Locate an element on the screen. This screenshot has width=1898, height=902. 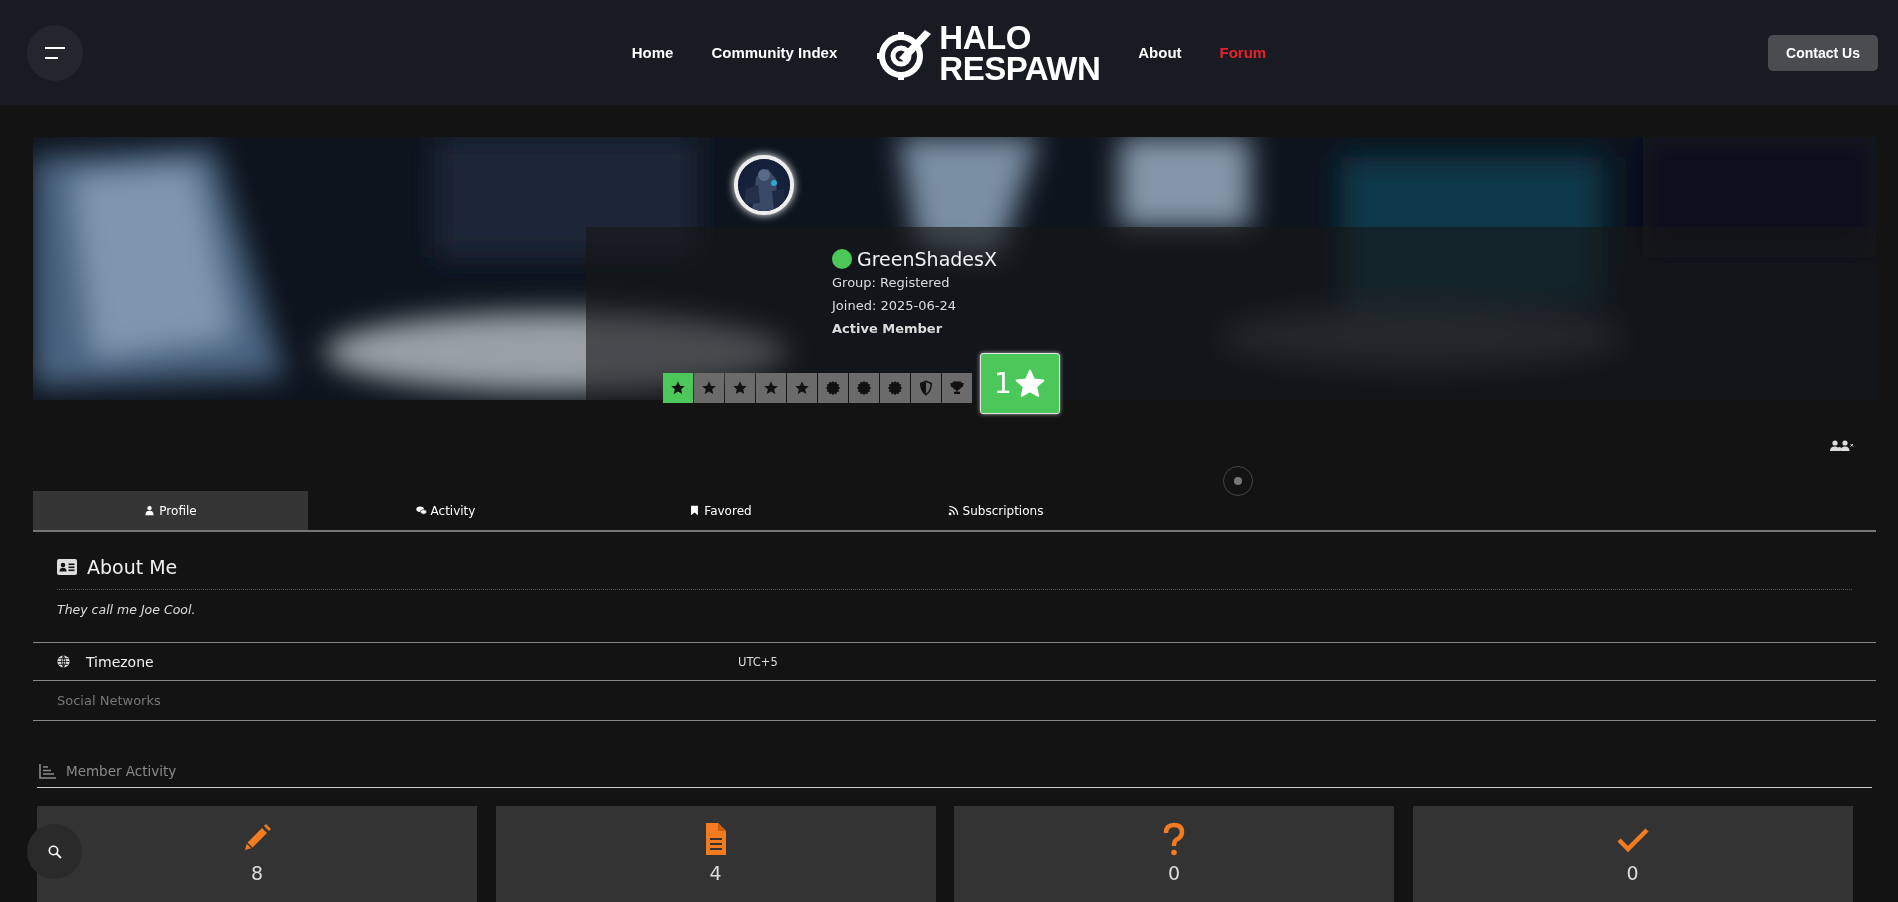
chart-icon is located at coordinates (47, 771).